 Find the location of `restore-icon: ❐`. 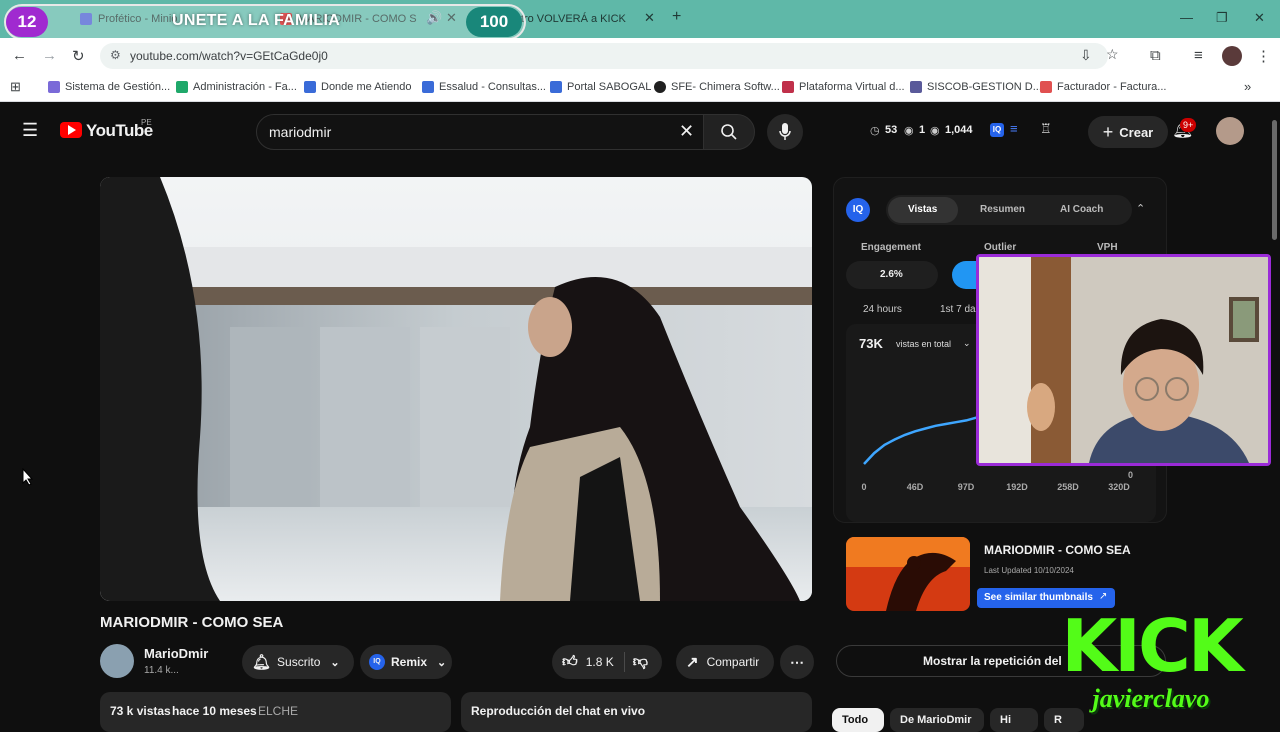

restore-icon: ❐ is located at coordinates (1222, 18).